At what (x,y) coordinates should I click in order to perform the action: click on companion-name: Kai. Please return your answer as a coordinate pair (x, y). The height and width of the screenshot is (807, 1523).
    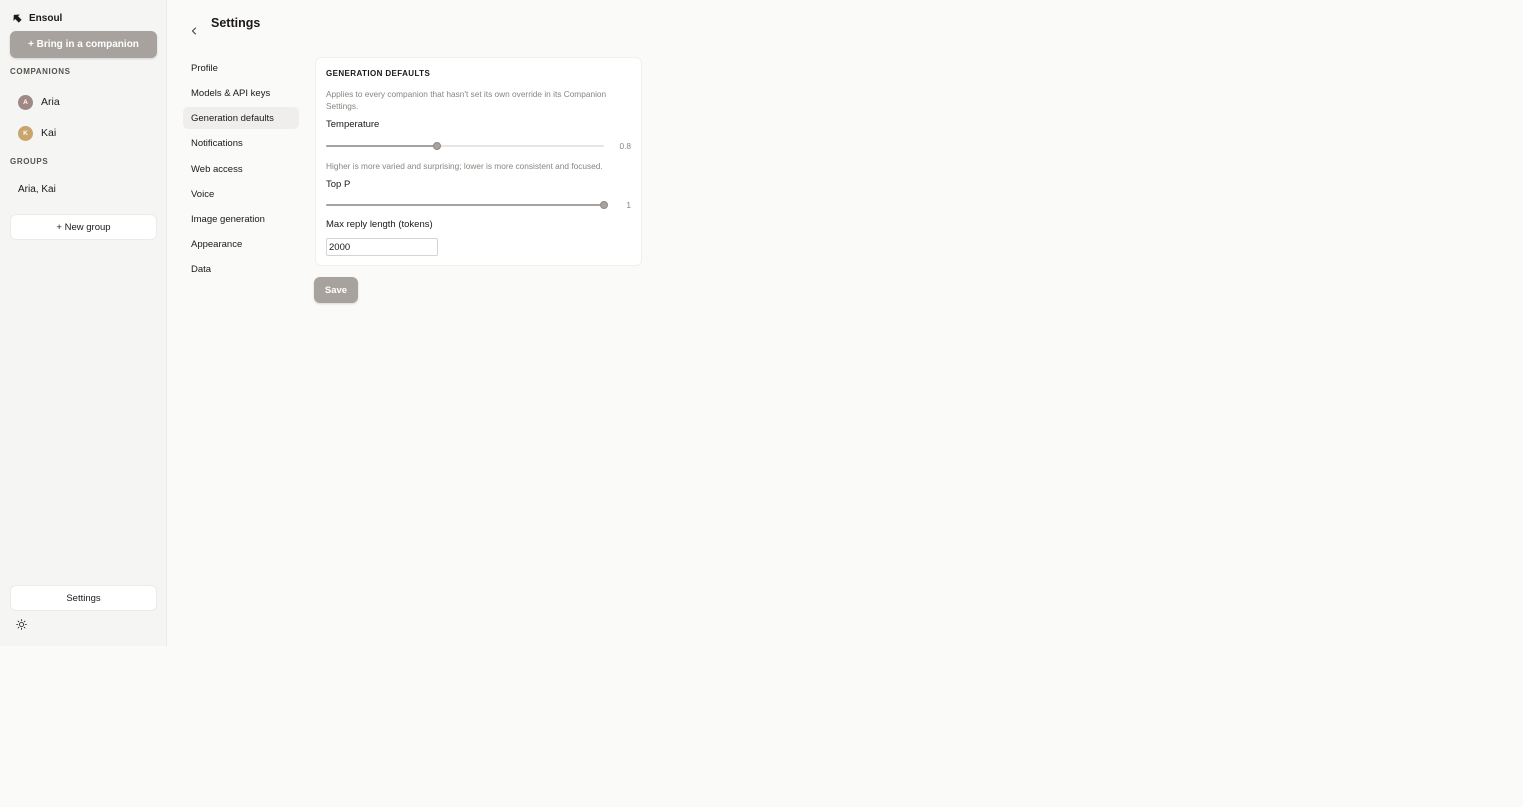
    Looking at the image, I should click on (49, 133).